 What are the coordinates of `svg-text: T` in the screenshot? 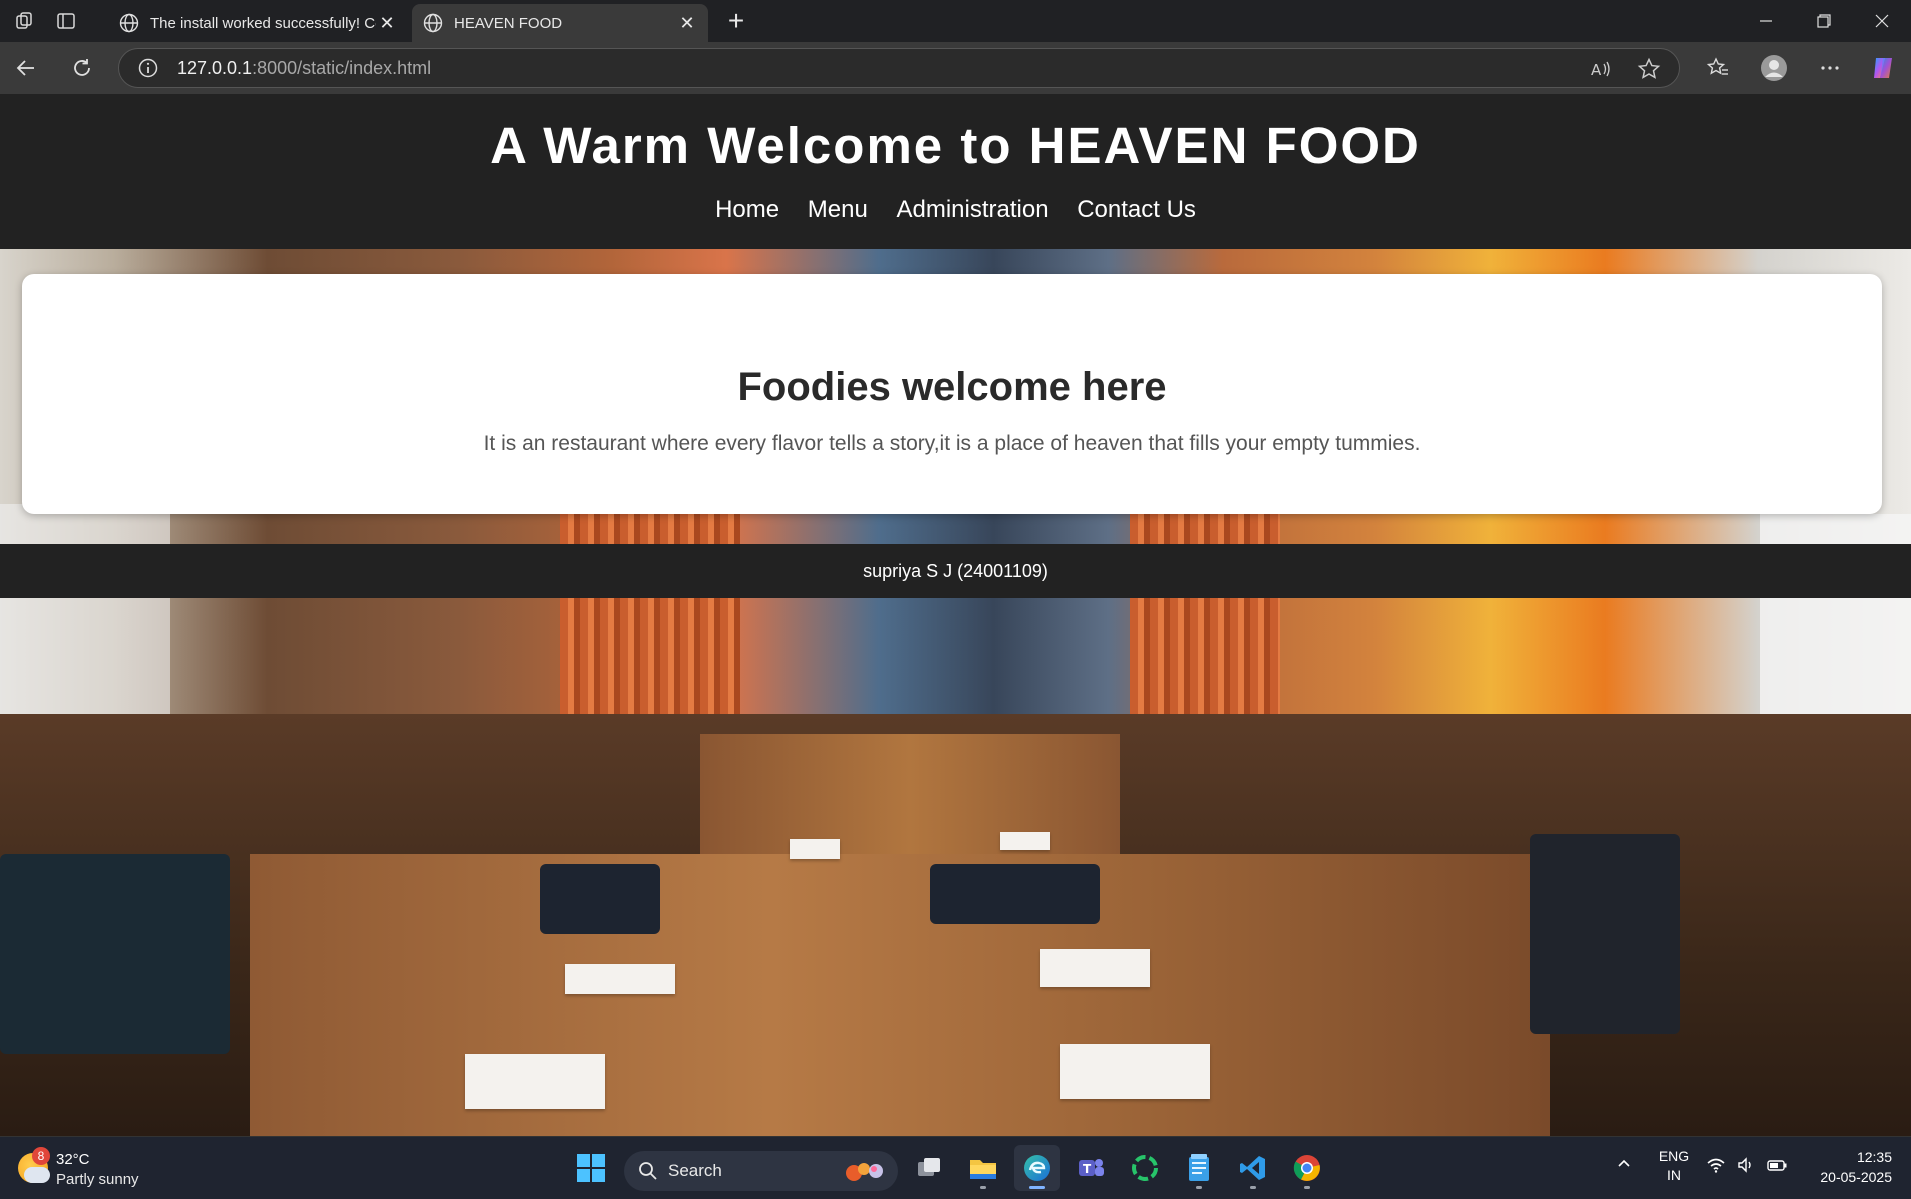 It's located at (1087, 1169).